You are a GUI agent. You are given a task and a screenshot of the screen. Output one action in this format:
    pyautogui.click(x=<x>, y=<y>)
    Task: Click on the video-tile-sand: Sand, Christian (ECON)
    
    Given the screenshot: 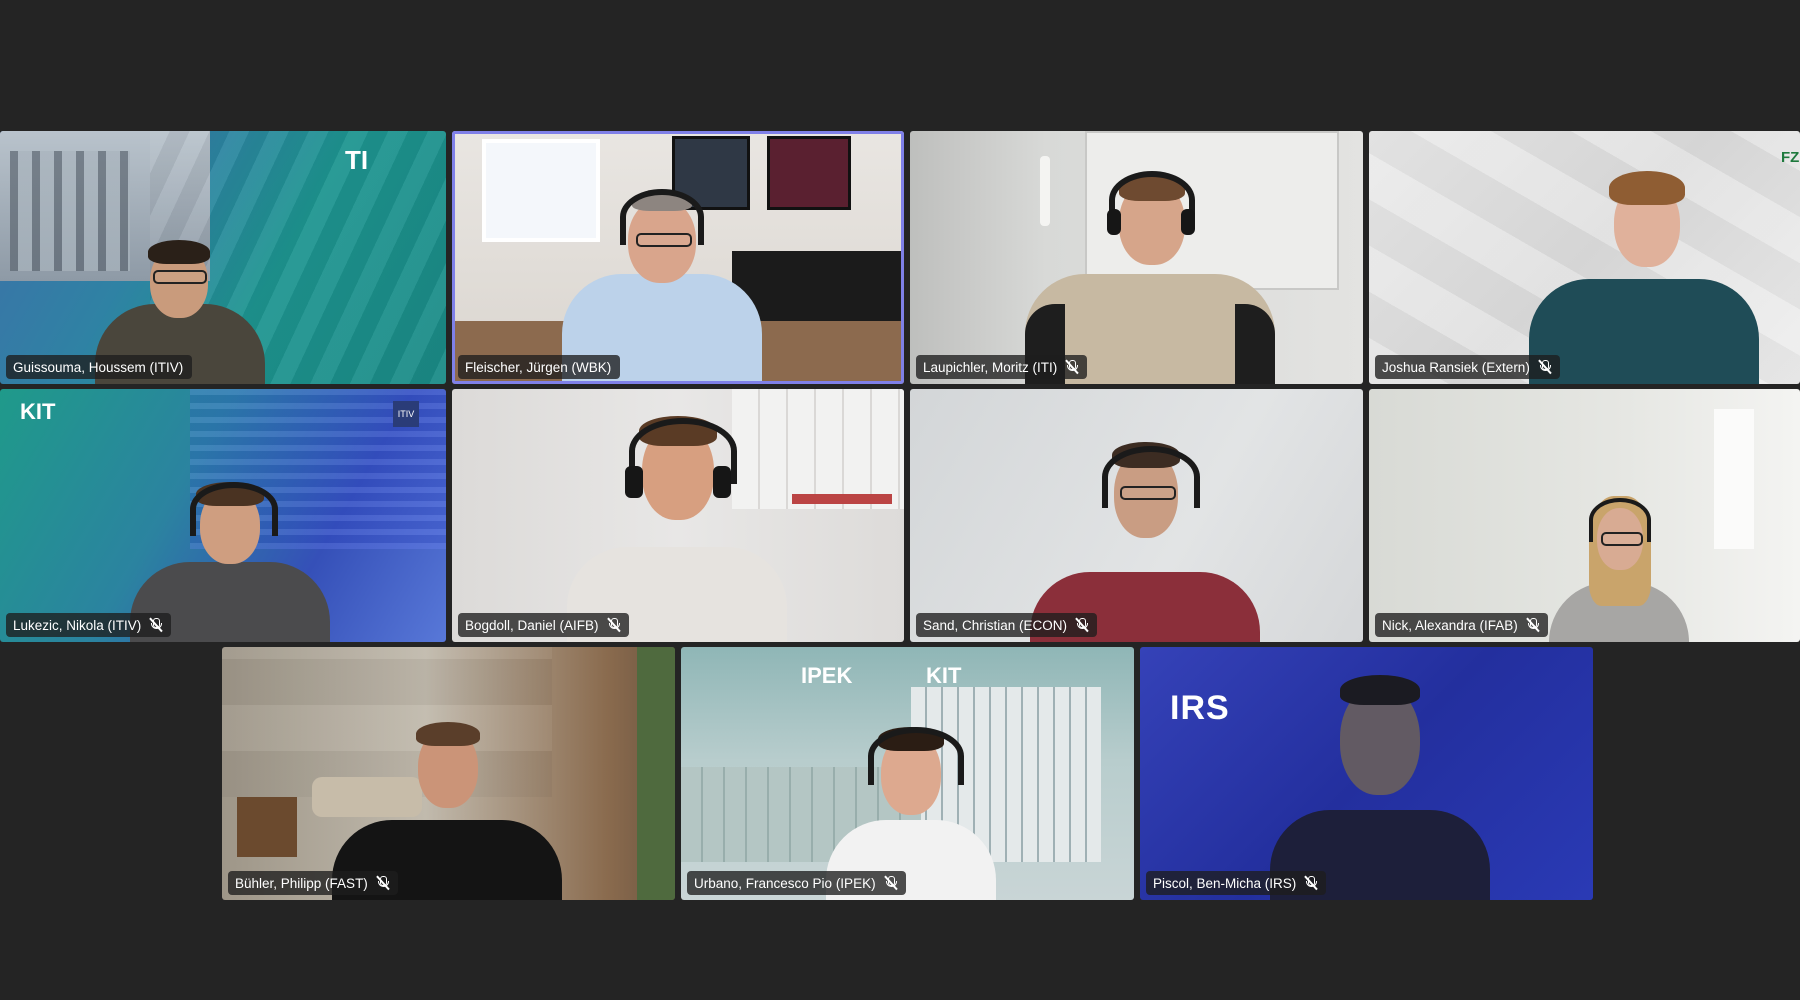 What is the action you would take?
    pyautogui.click(x=1136, y=515)
    